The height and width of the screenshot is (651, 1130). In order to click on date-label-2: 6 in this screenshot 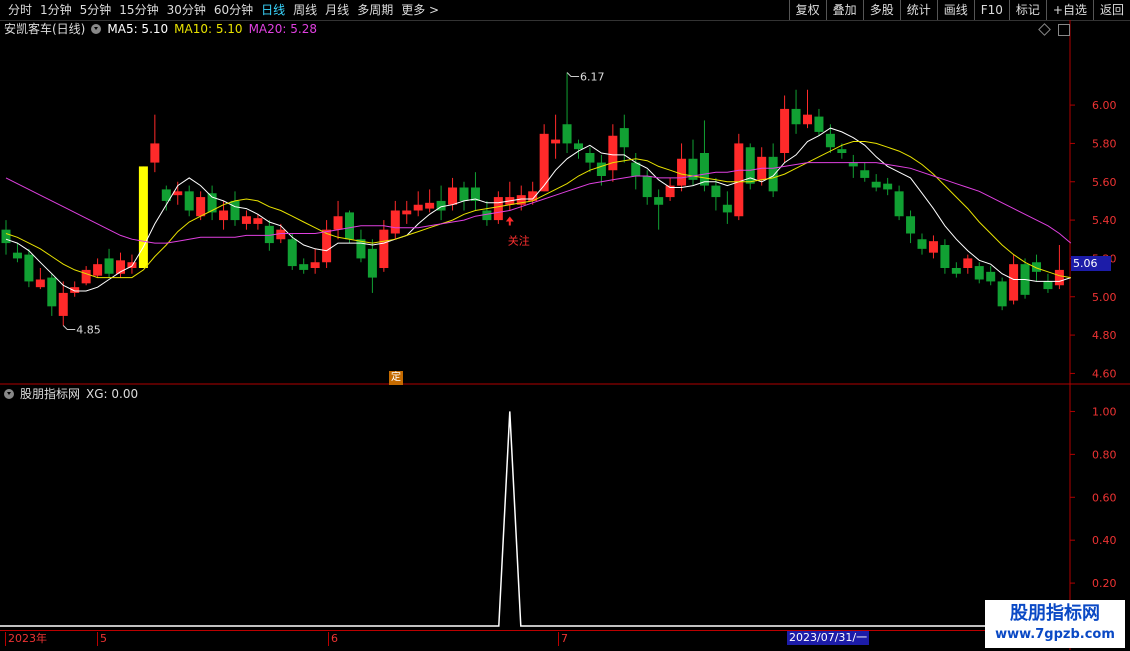, I will do `click(333, 639)`.